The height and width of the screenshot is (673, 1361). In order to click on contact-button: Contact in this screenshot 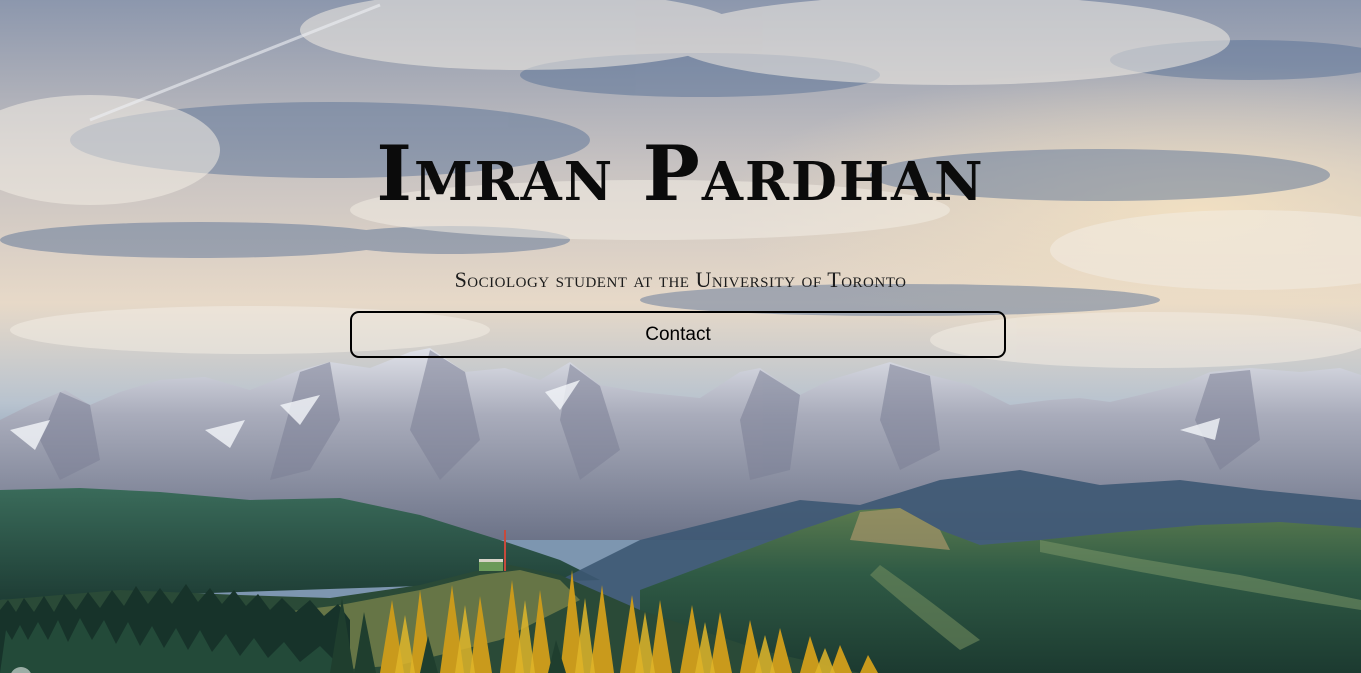, I will do `click(678, 334)`.